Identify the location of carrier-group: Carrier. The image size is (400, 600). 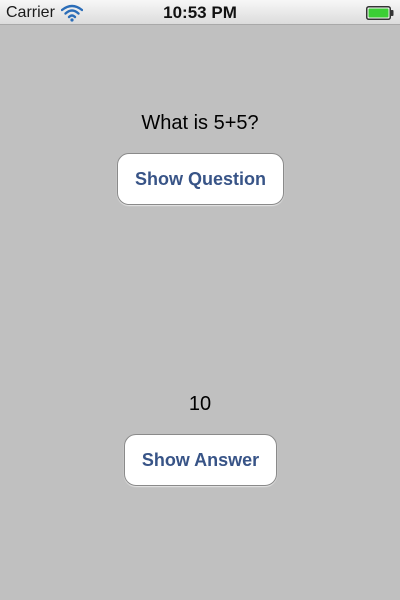
(44, 13).